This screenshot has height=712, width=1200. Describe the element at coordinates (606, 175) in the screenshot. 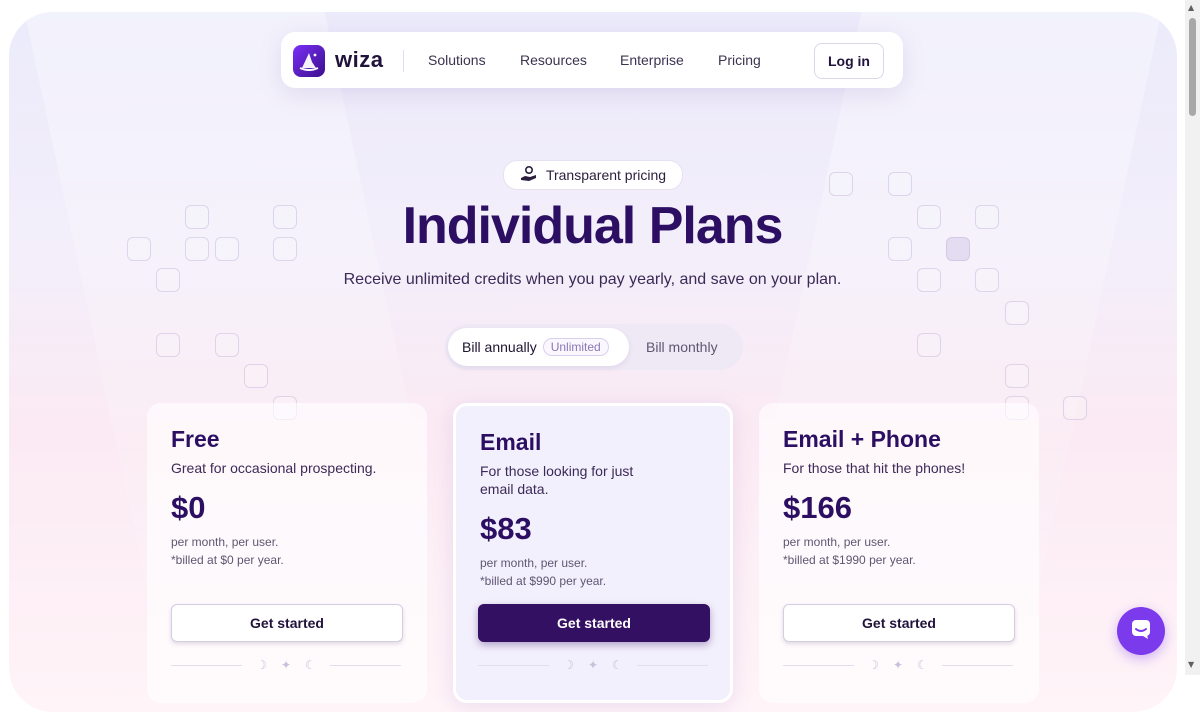

I see `badge-label: Transparent pricing` at that location.